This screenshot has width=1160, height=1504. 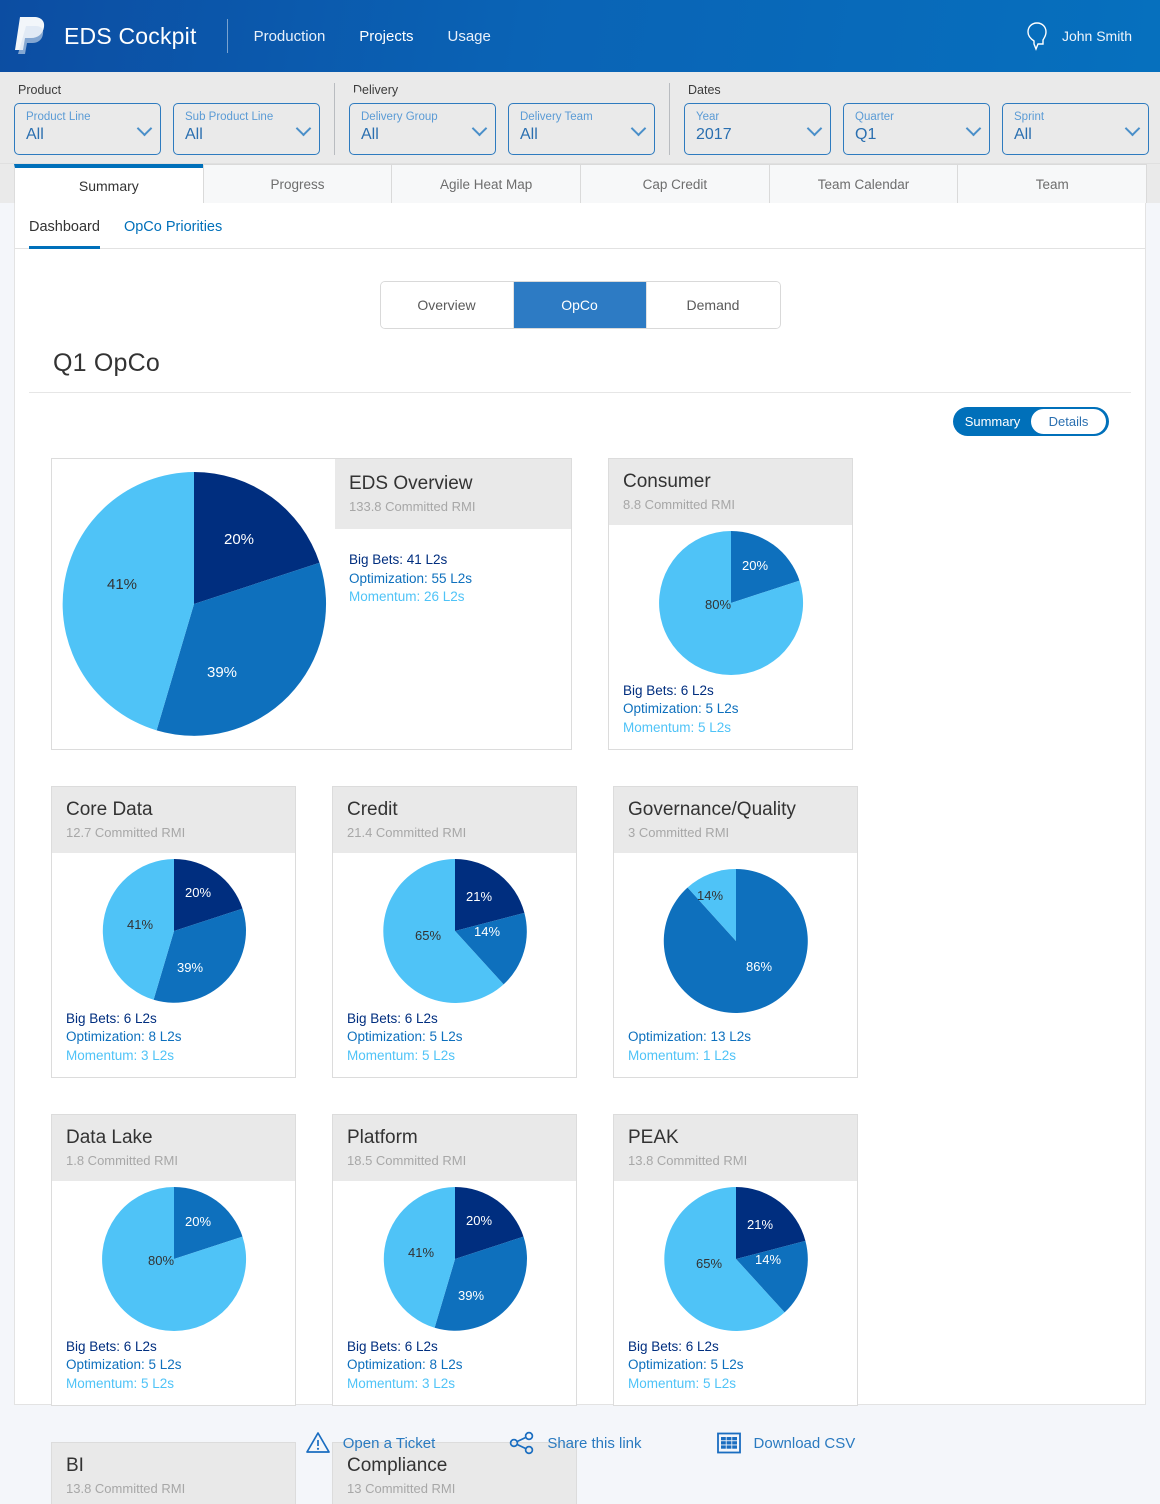 What do you see at coordinates (422, 129) in the screenshot?
I see `select-delivery-group: Delivery Group All` at bounding box center [422, 129].